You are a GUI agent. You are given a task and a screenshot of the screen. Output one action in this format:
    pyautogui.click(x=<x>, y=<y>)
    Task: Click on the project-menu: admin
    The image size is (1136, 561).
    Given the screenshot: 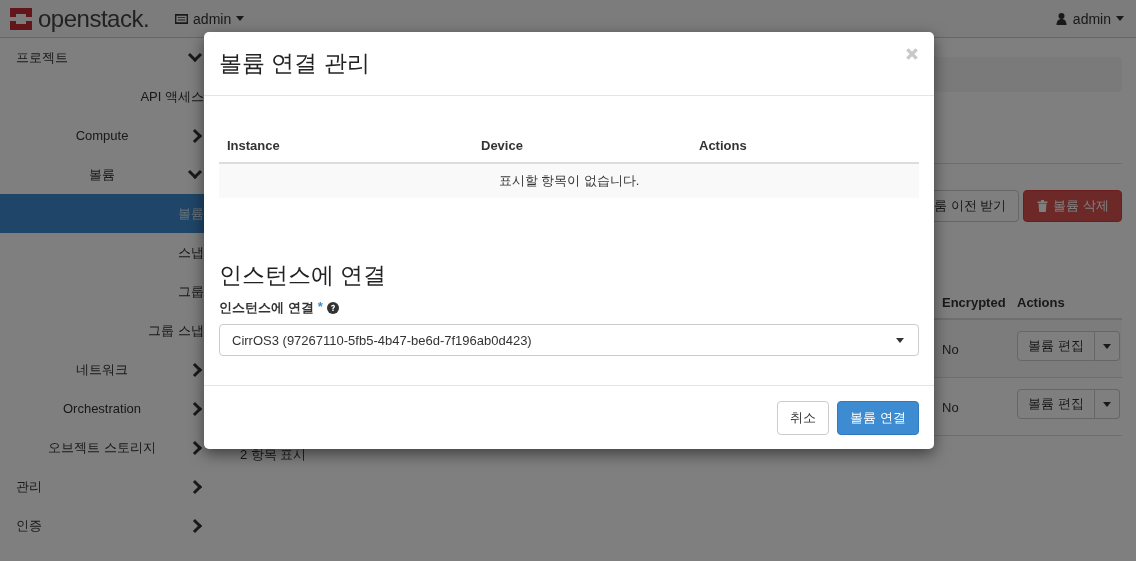 What is the action you would take?
    pyautogui.click(x=210, y=18)
    